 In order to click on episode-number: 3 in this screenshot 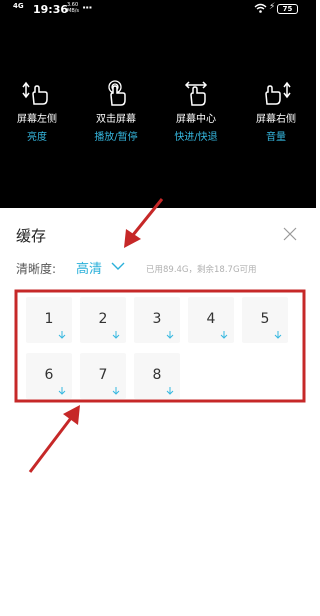, I will do `click(157, 319)`.